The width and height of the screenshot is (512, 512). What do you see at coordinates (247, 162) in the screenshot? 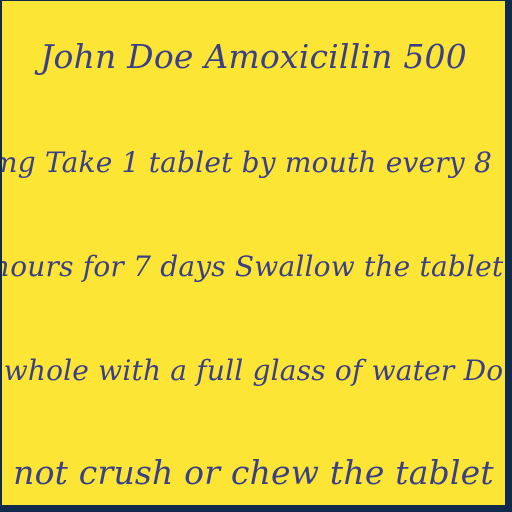
I see `note-line-2: mg Take 1 tablet by mouth every 8` at bounding box center [247, 162].